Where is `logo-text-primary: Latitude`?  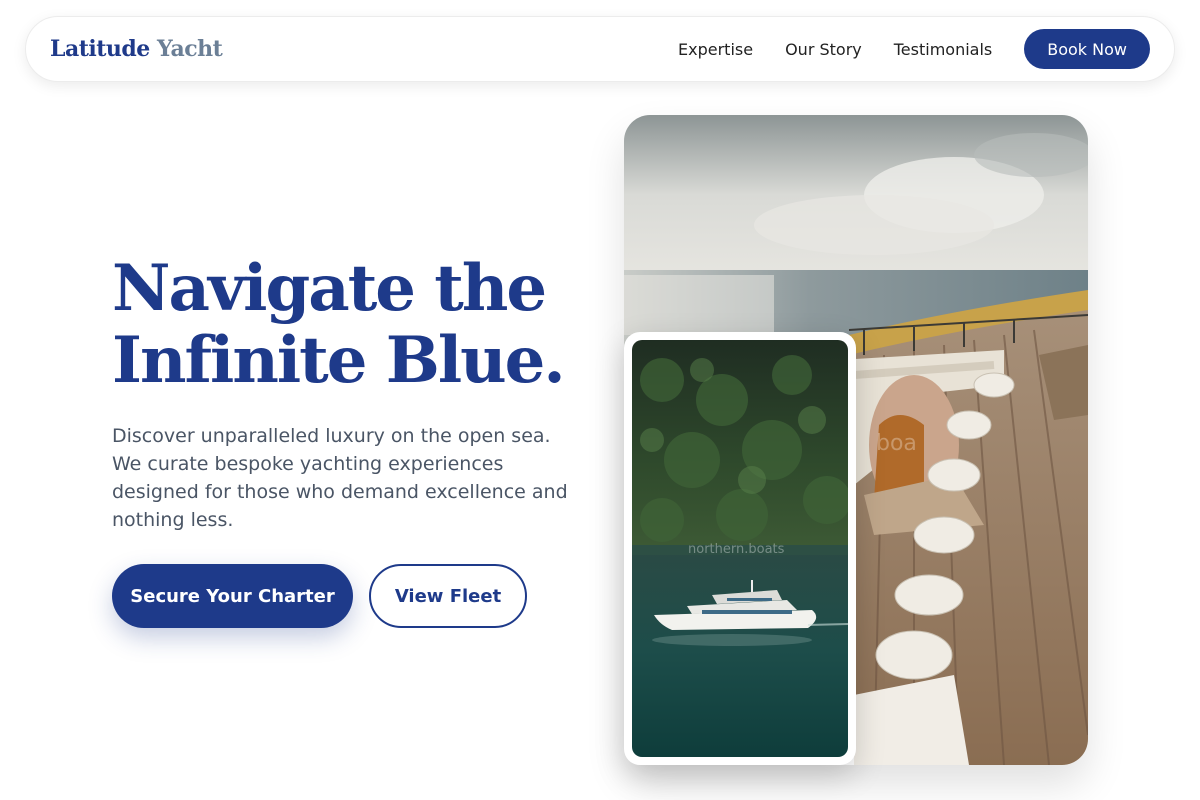
logo-text-primary: Latitude is located at coordinates (100, 49).